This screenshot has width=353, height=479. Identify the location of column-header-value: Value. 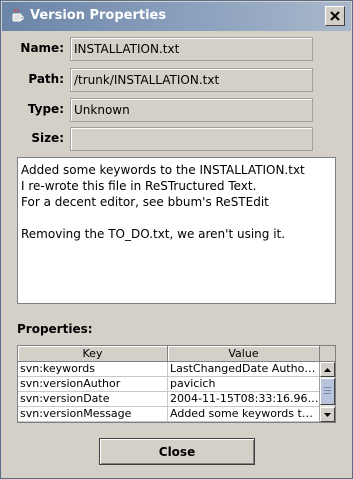
(244, 354).